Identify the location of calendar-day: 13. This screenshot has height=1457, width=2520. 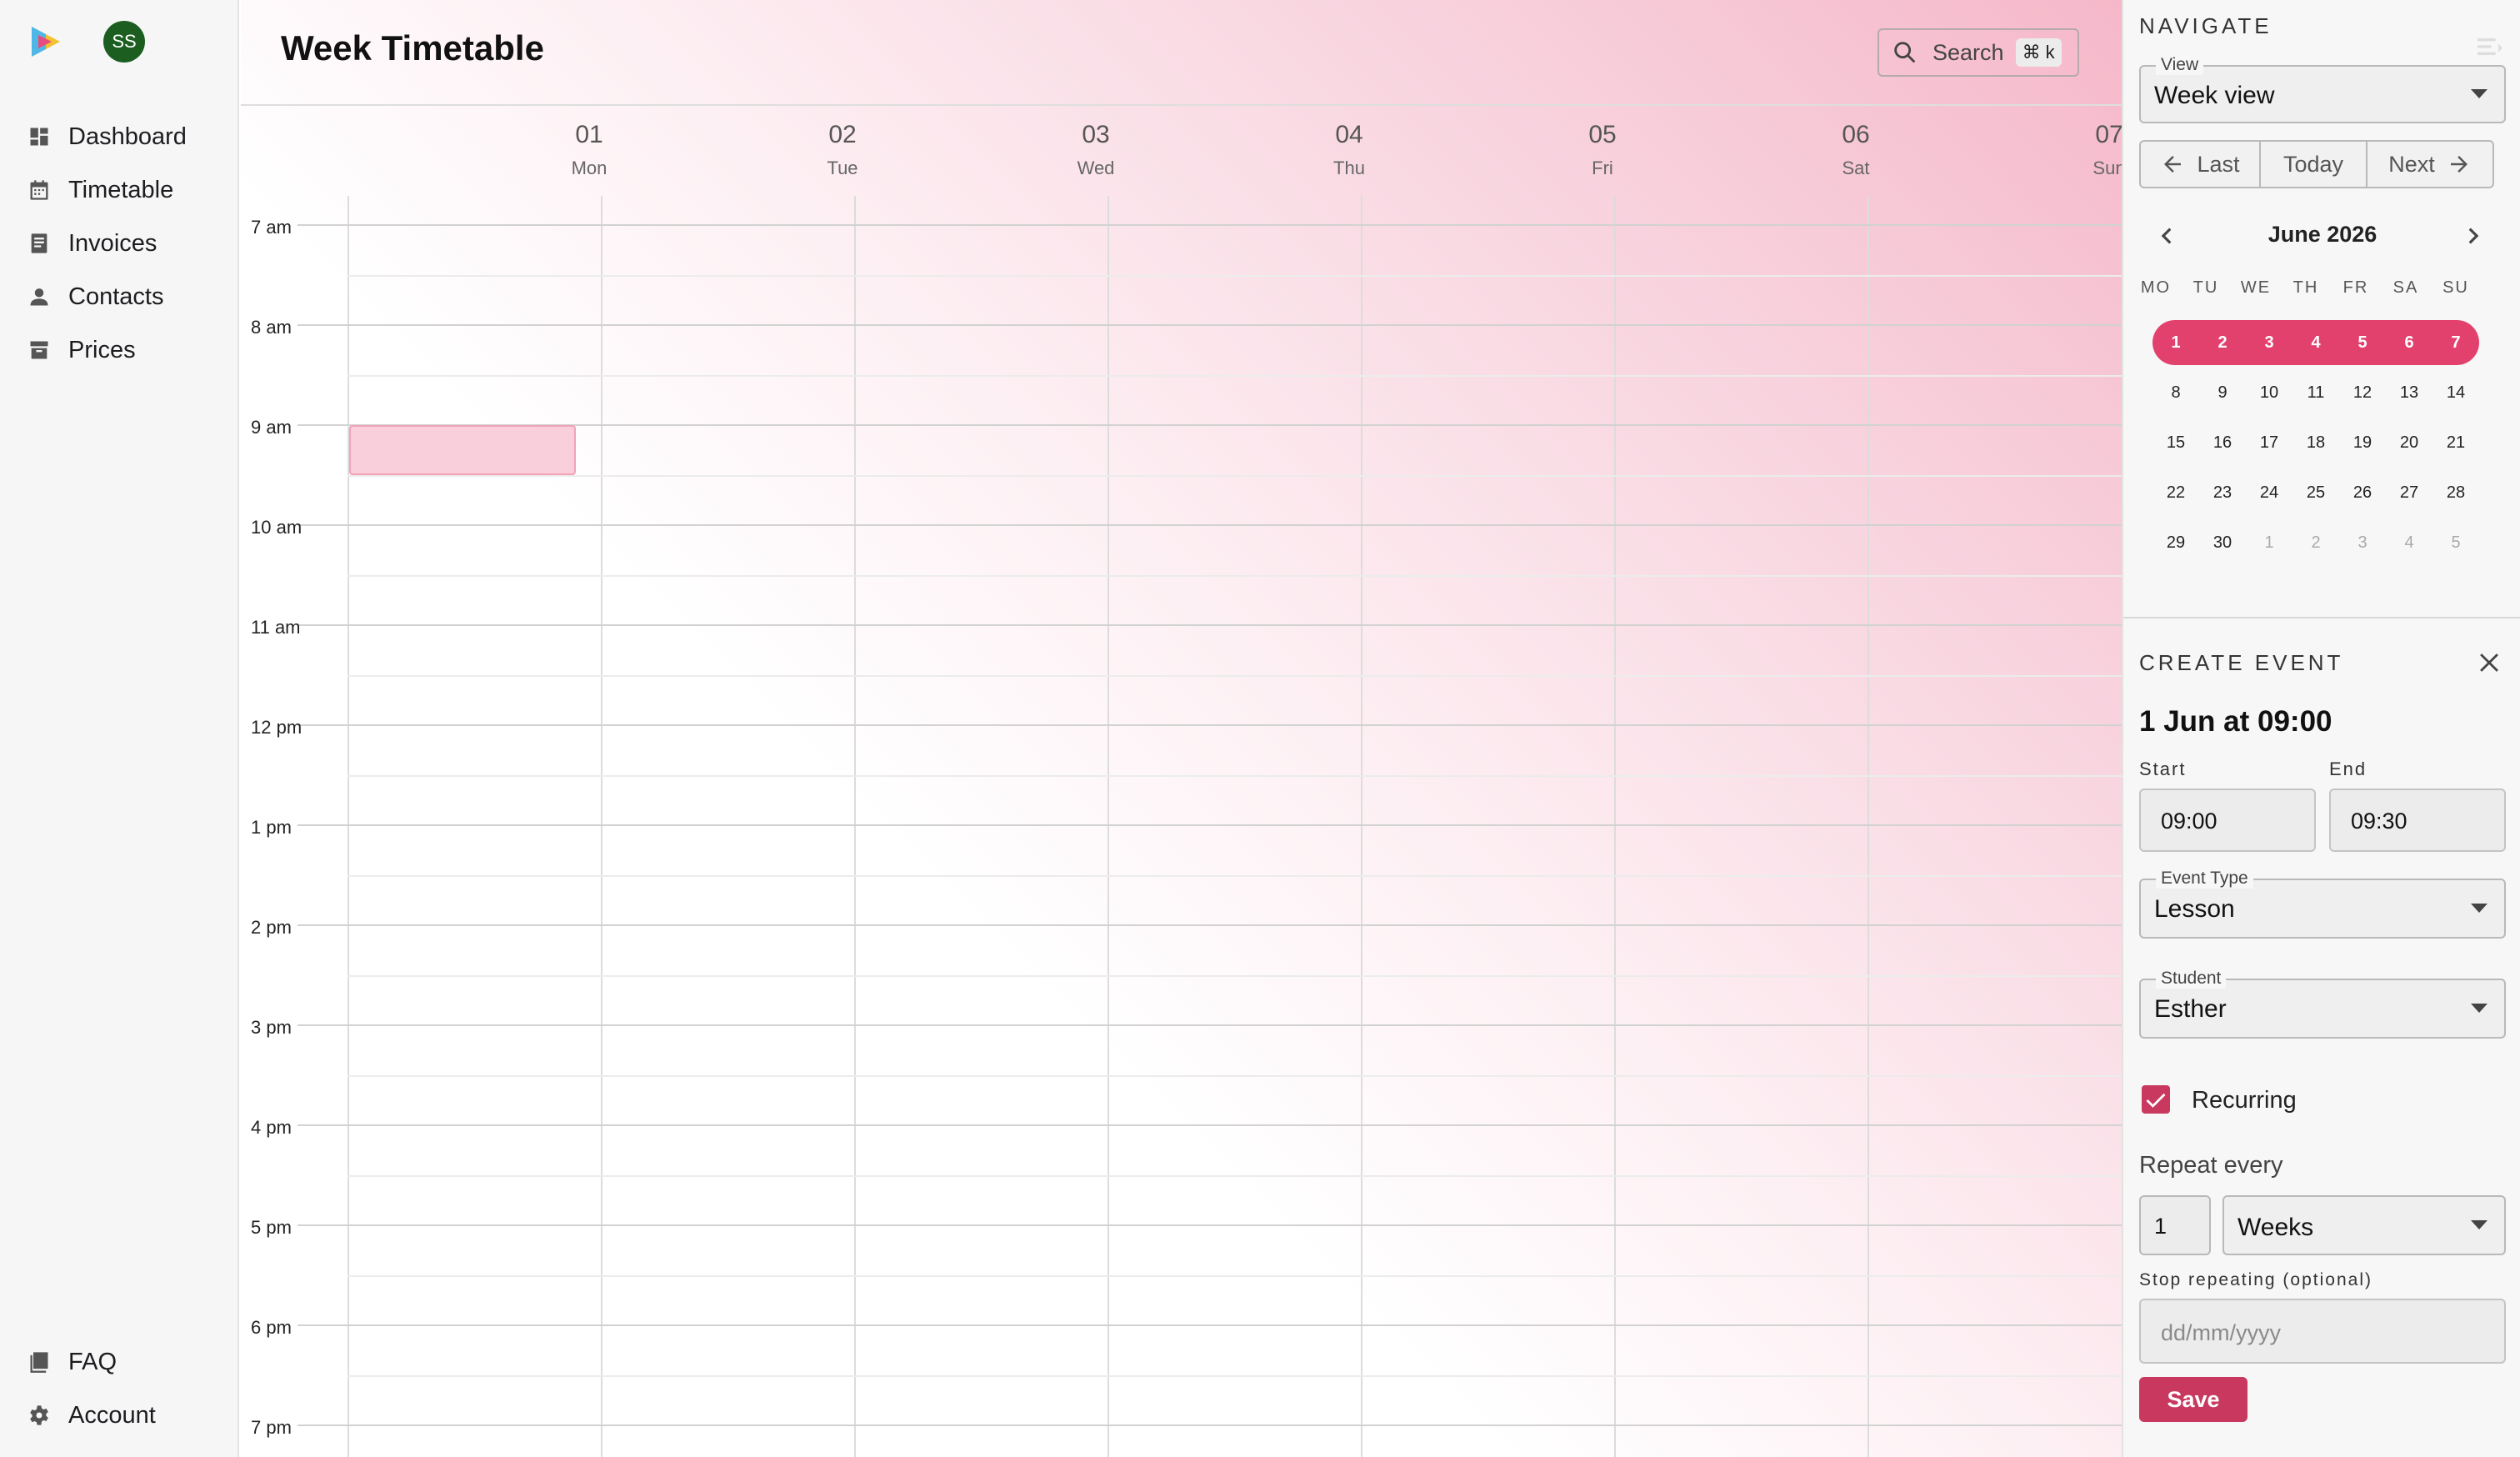
(2409, 392).